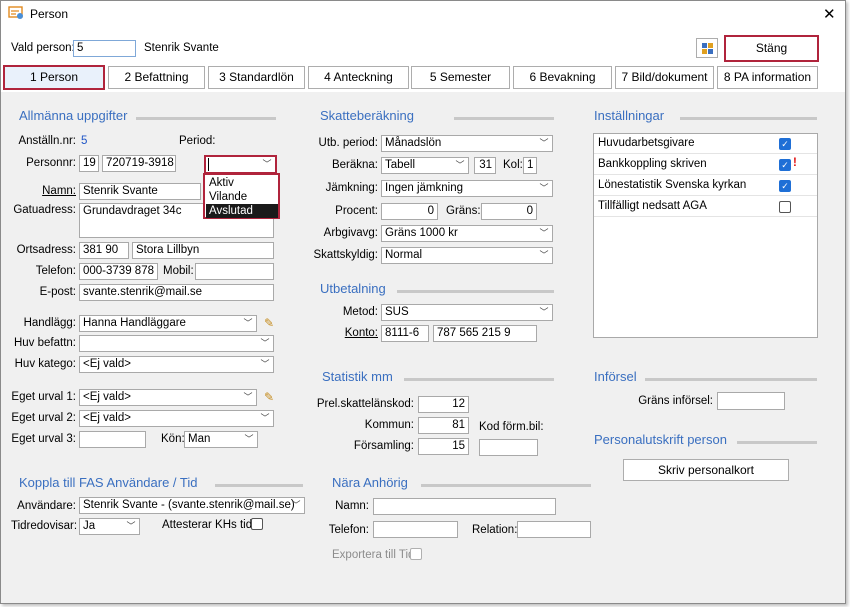  Describe the element at coordinates (705, 144) in the screenshot. I see `installning-row: Huvudarbetsgivare ✓` at that location.